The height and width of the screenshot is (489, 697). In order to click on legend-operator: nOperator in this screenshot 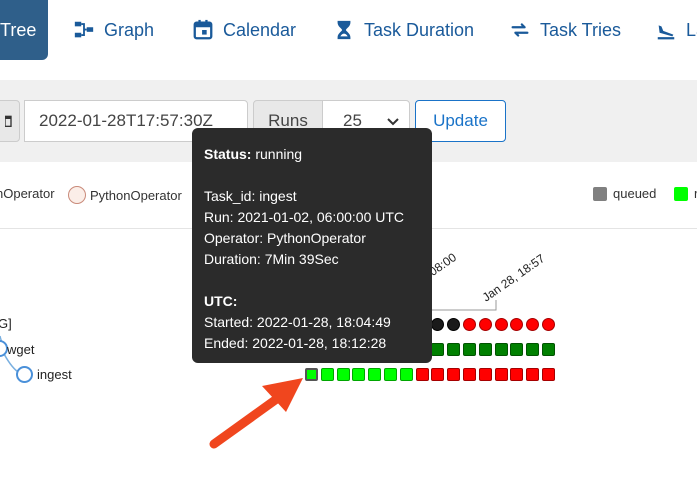, I will do `click(27, 193)`.